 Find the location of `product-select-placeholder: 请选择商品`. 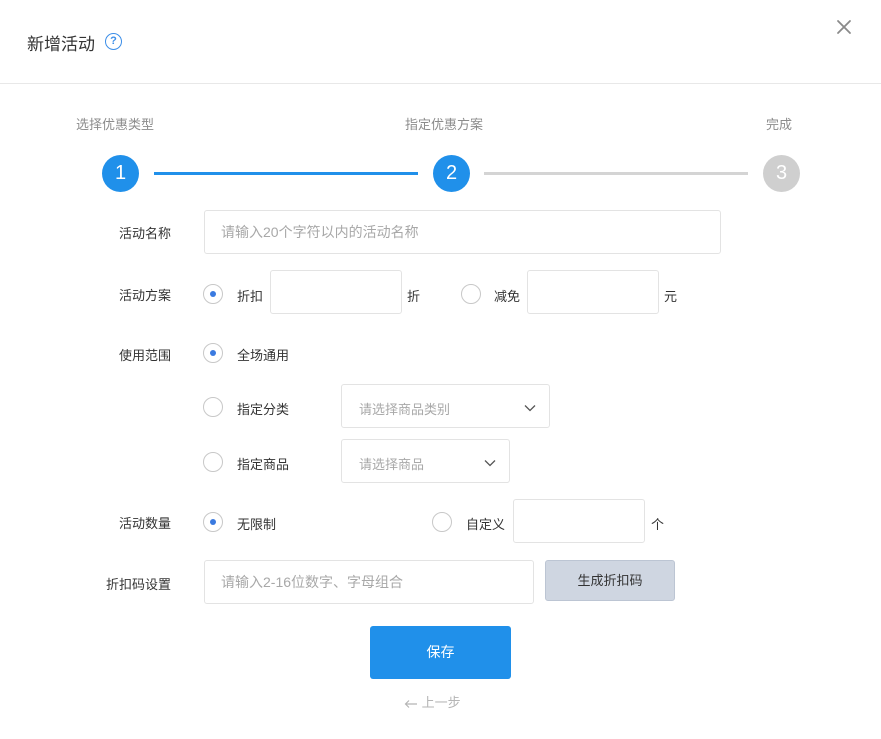

product-select-placeholder: 请选择商品 is located at coordinates (392, 464).